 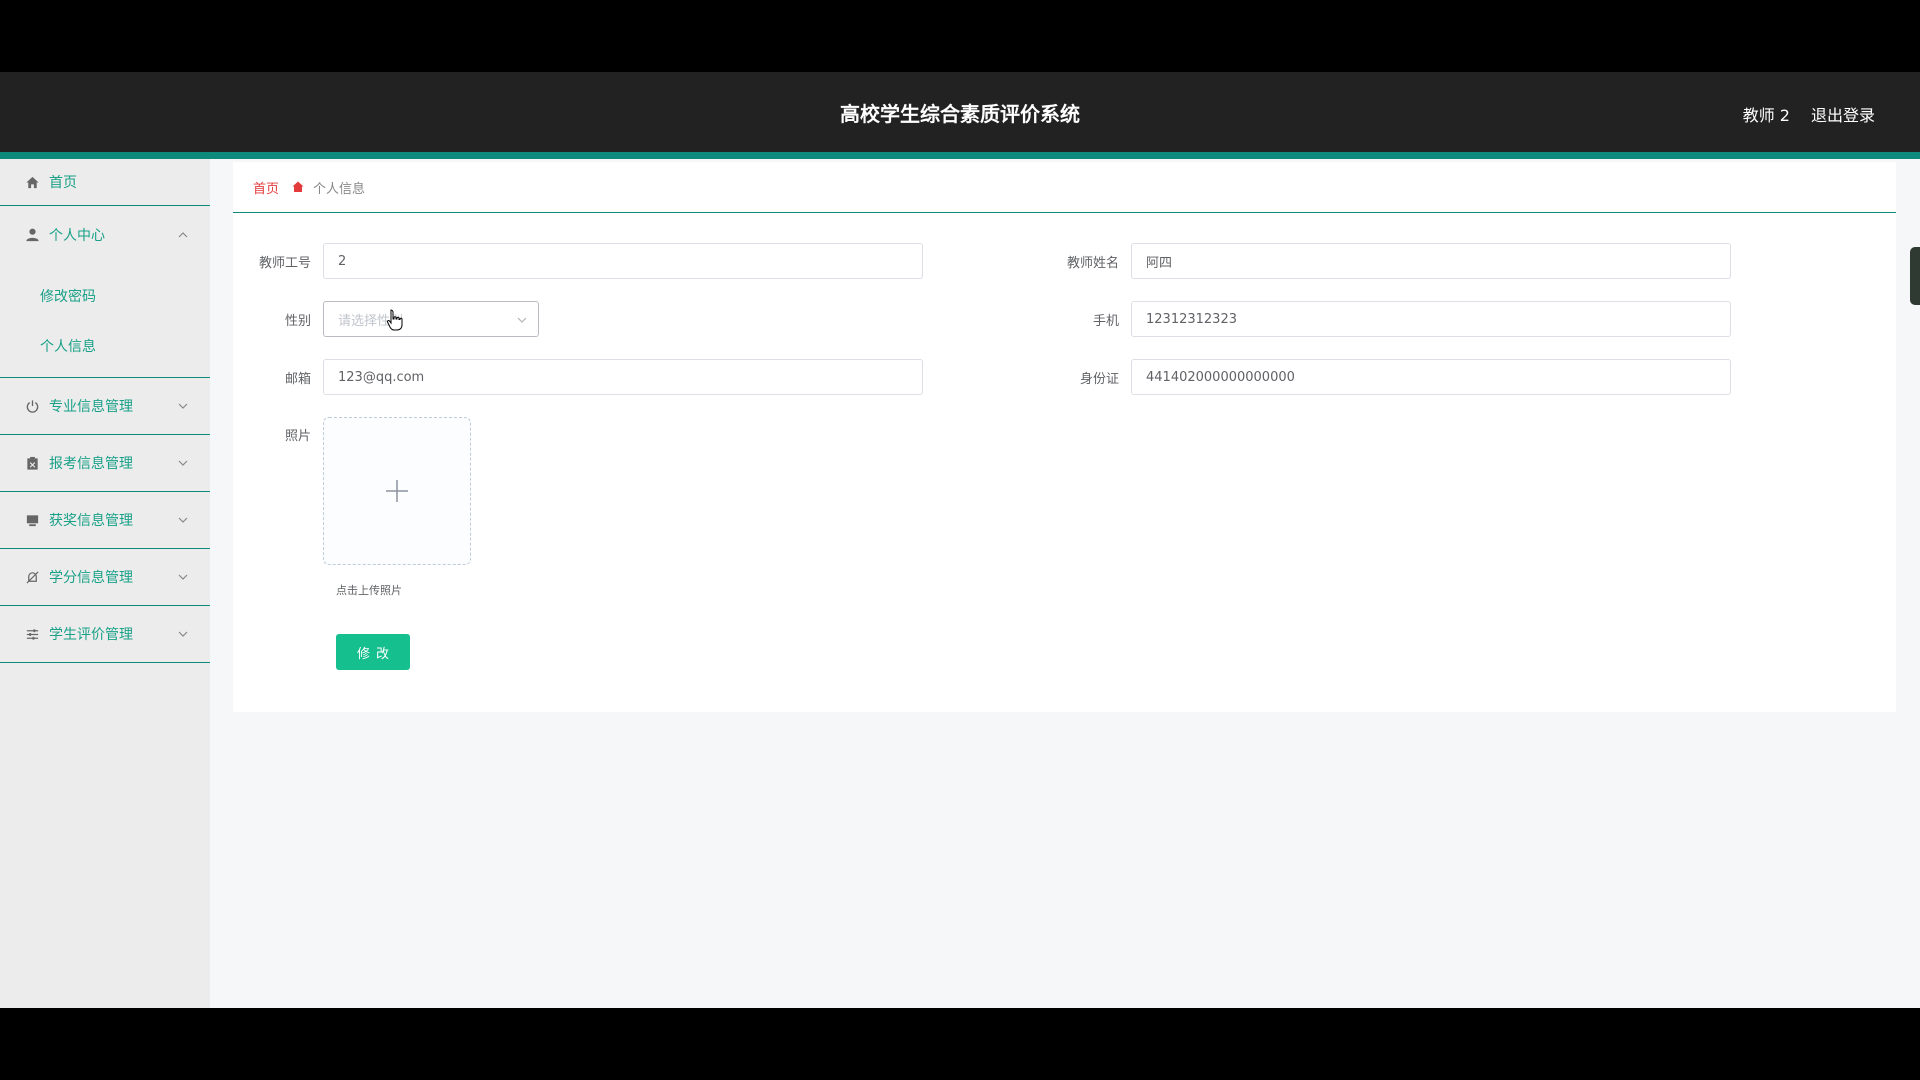 I want to click on sidebar-item-personal-info: 个人信息, so click(x=105, y=346).